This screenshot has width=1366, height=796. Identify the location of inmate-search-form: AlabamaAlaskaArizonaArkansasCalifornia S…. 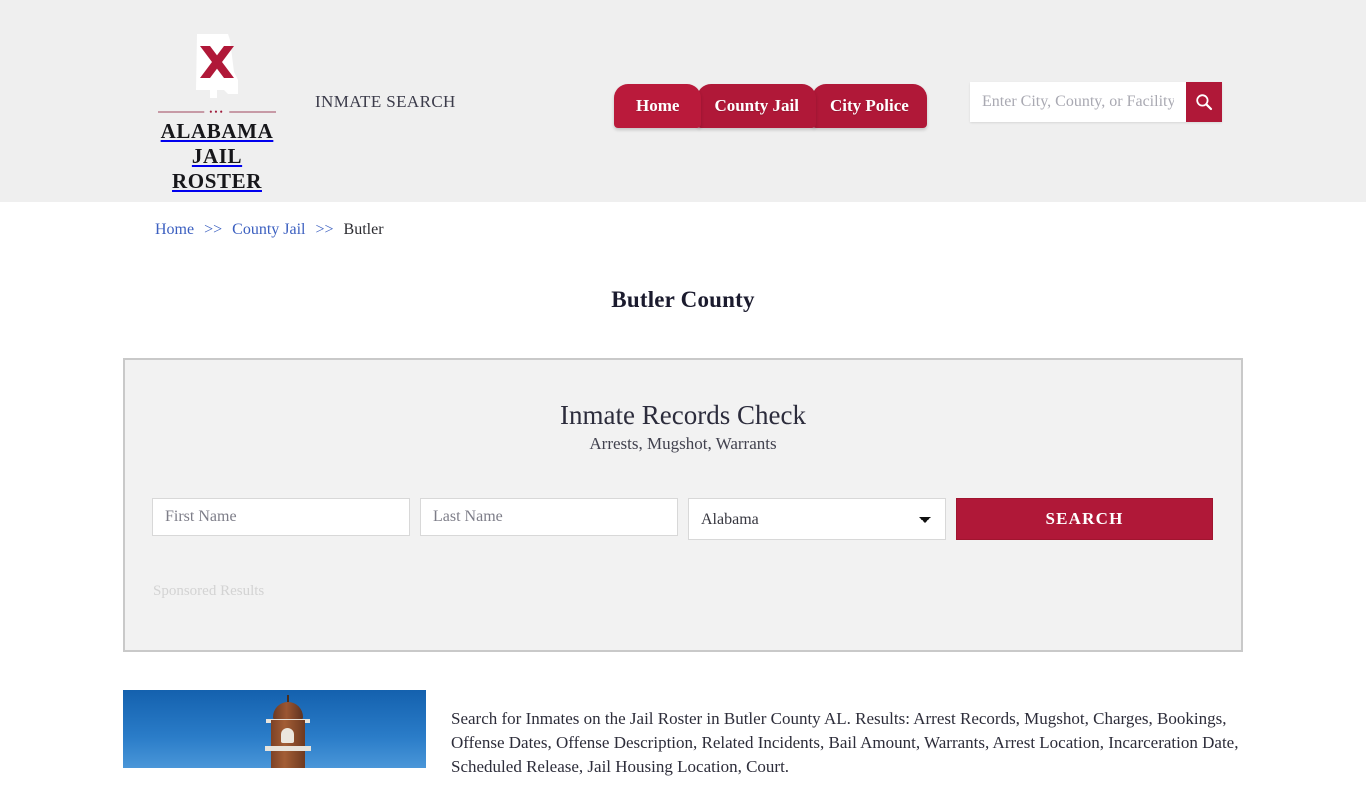
(684, 519).